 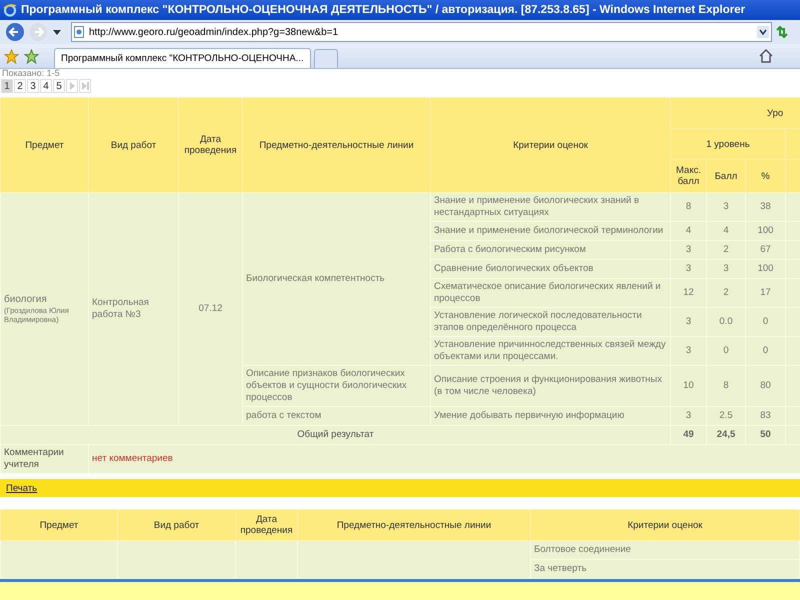 I want to click on activity-line-cell: Биологическая компетентность, so click(x=336, y=279).